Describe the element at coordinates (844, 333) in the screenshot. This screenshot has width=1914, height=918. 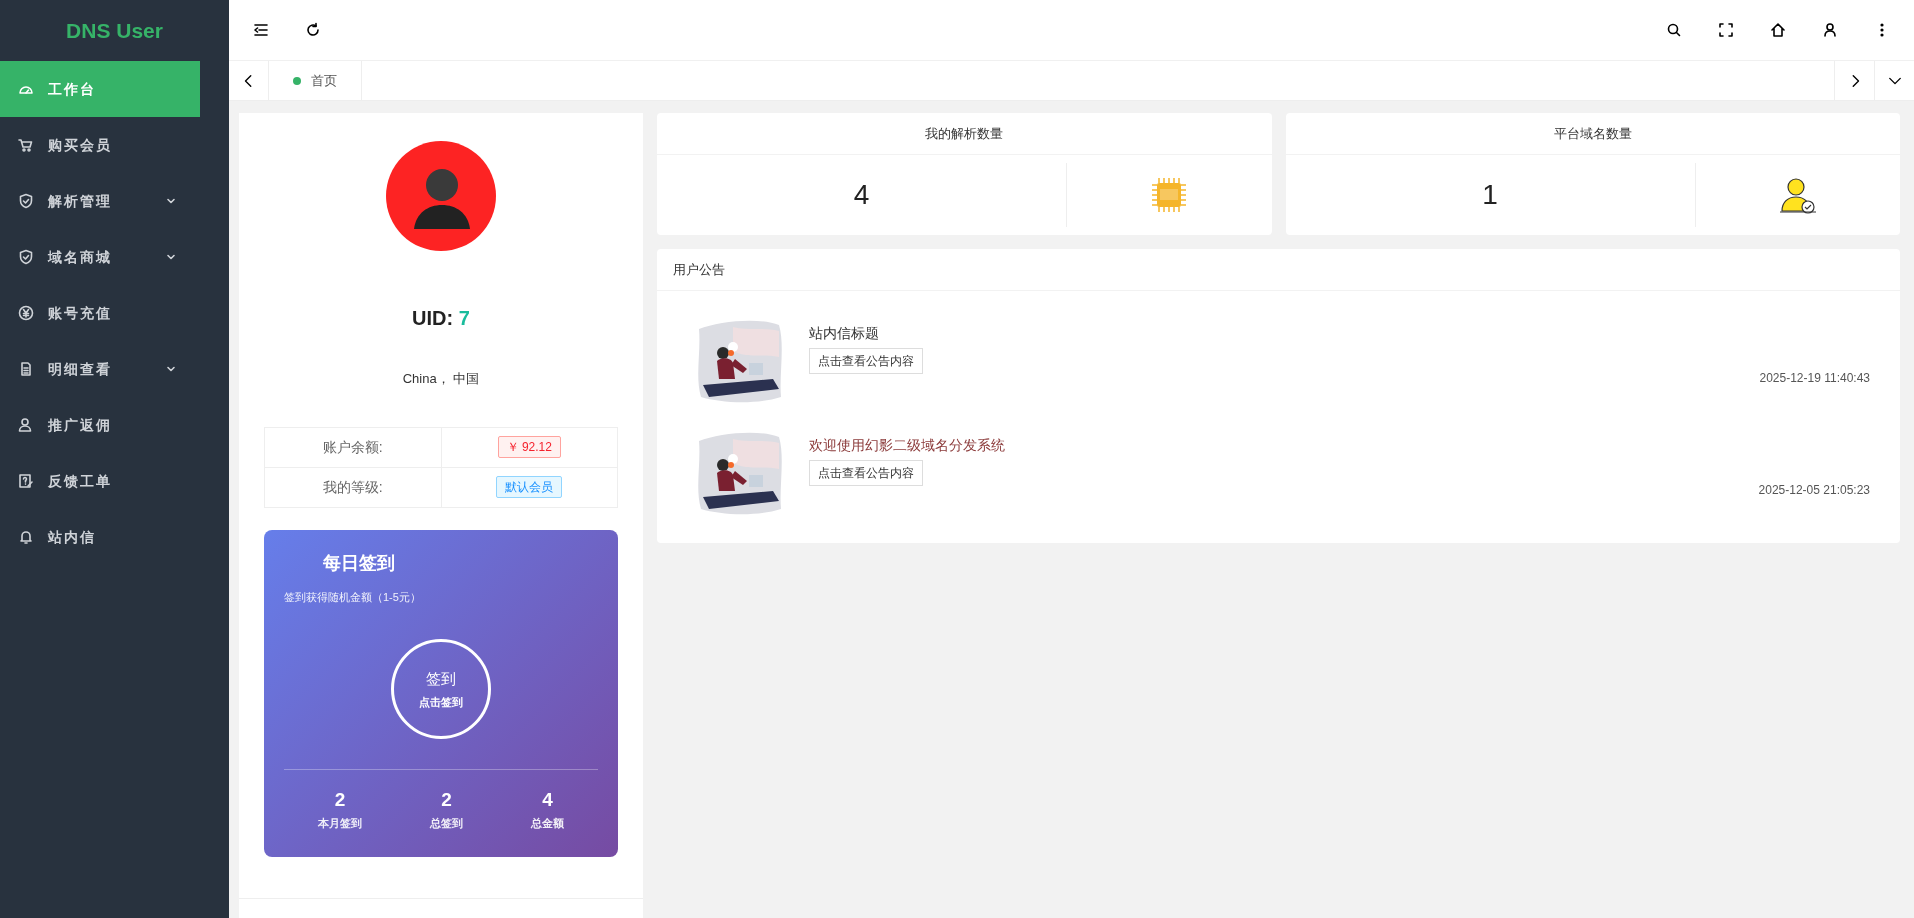
I see `announcement-title: 站内信标题` at that location.